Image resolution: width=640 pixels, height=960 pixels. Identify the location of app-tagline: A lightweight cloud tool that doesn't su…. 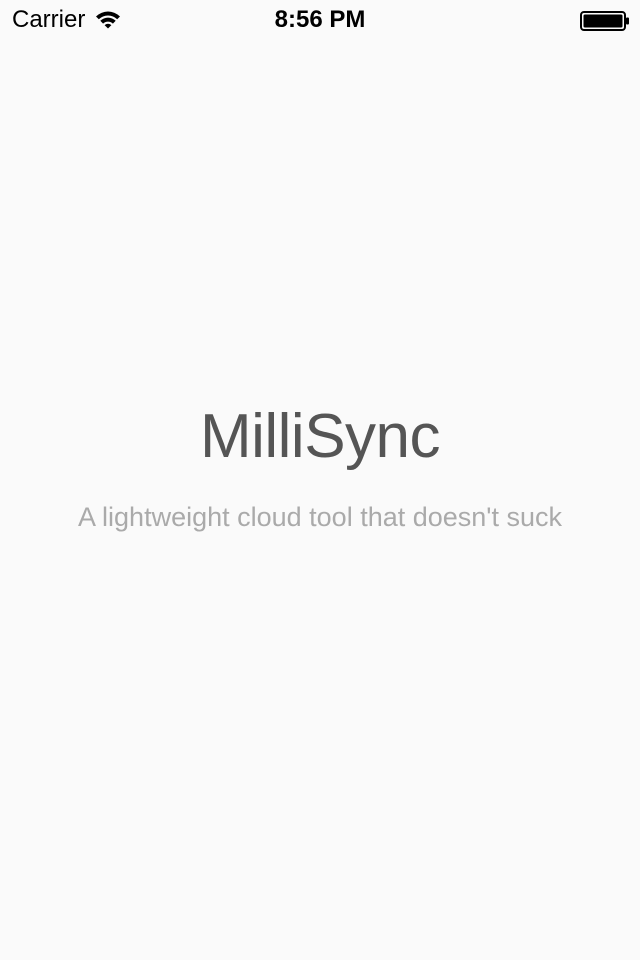
(320, 517).